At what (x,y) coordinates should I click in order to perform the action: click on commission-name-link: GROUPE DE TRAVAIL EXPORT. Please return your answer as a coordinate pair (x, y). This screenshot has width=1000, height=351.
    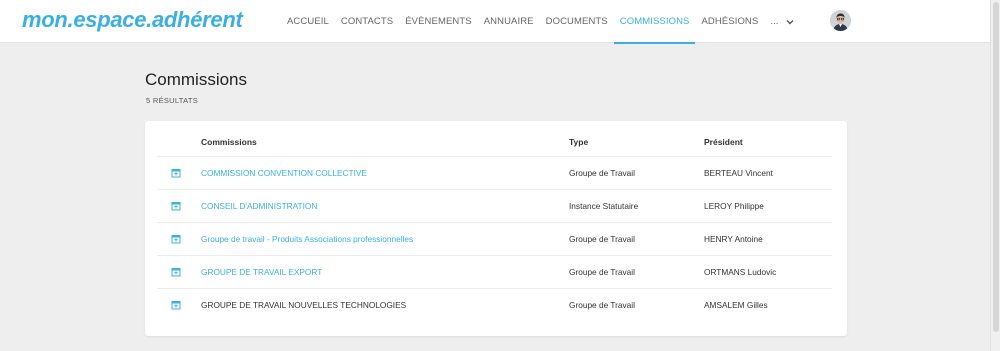
    Looking at the image, I should click on (261, 272).